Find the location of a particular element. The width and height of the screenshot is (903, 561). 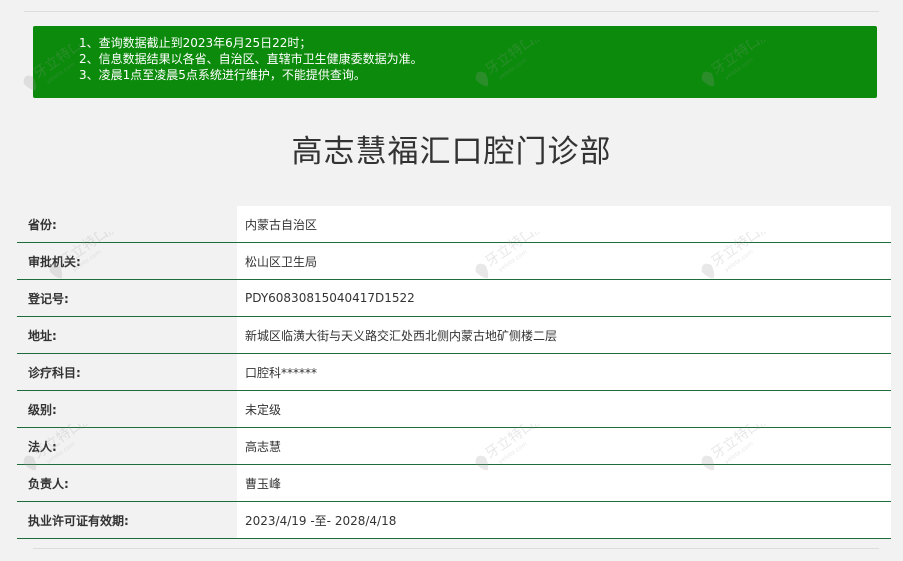

row-value: 高志慧 is located at coordinates (564, 446).